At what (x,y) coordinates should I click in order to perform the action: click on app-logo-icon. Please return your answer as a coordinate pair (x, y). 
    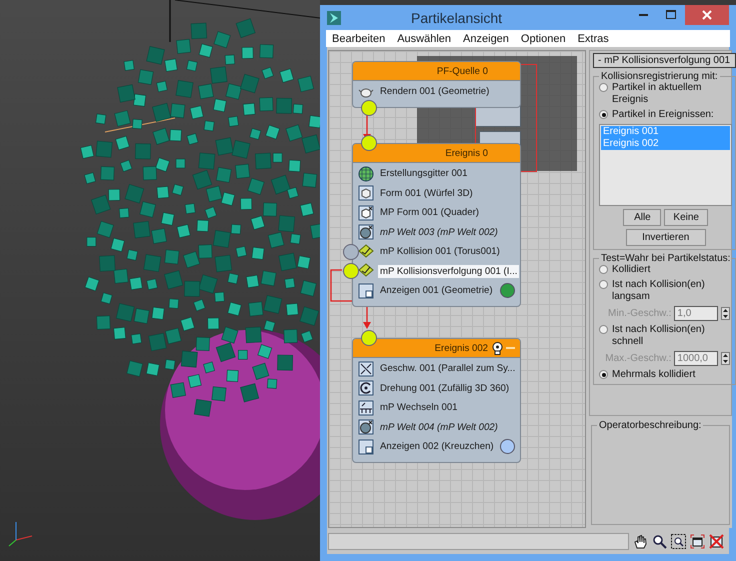
    Looking at the image, I should click on (334, 17).